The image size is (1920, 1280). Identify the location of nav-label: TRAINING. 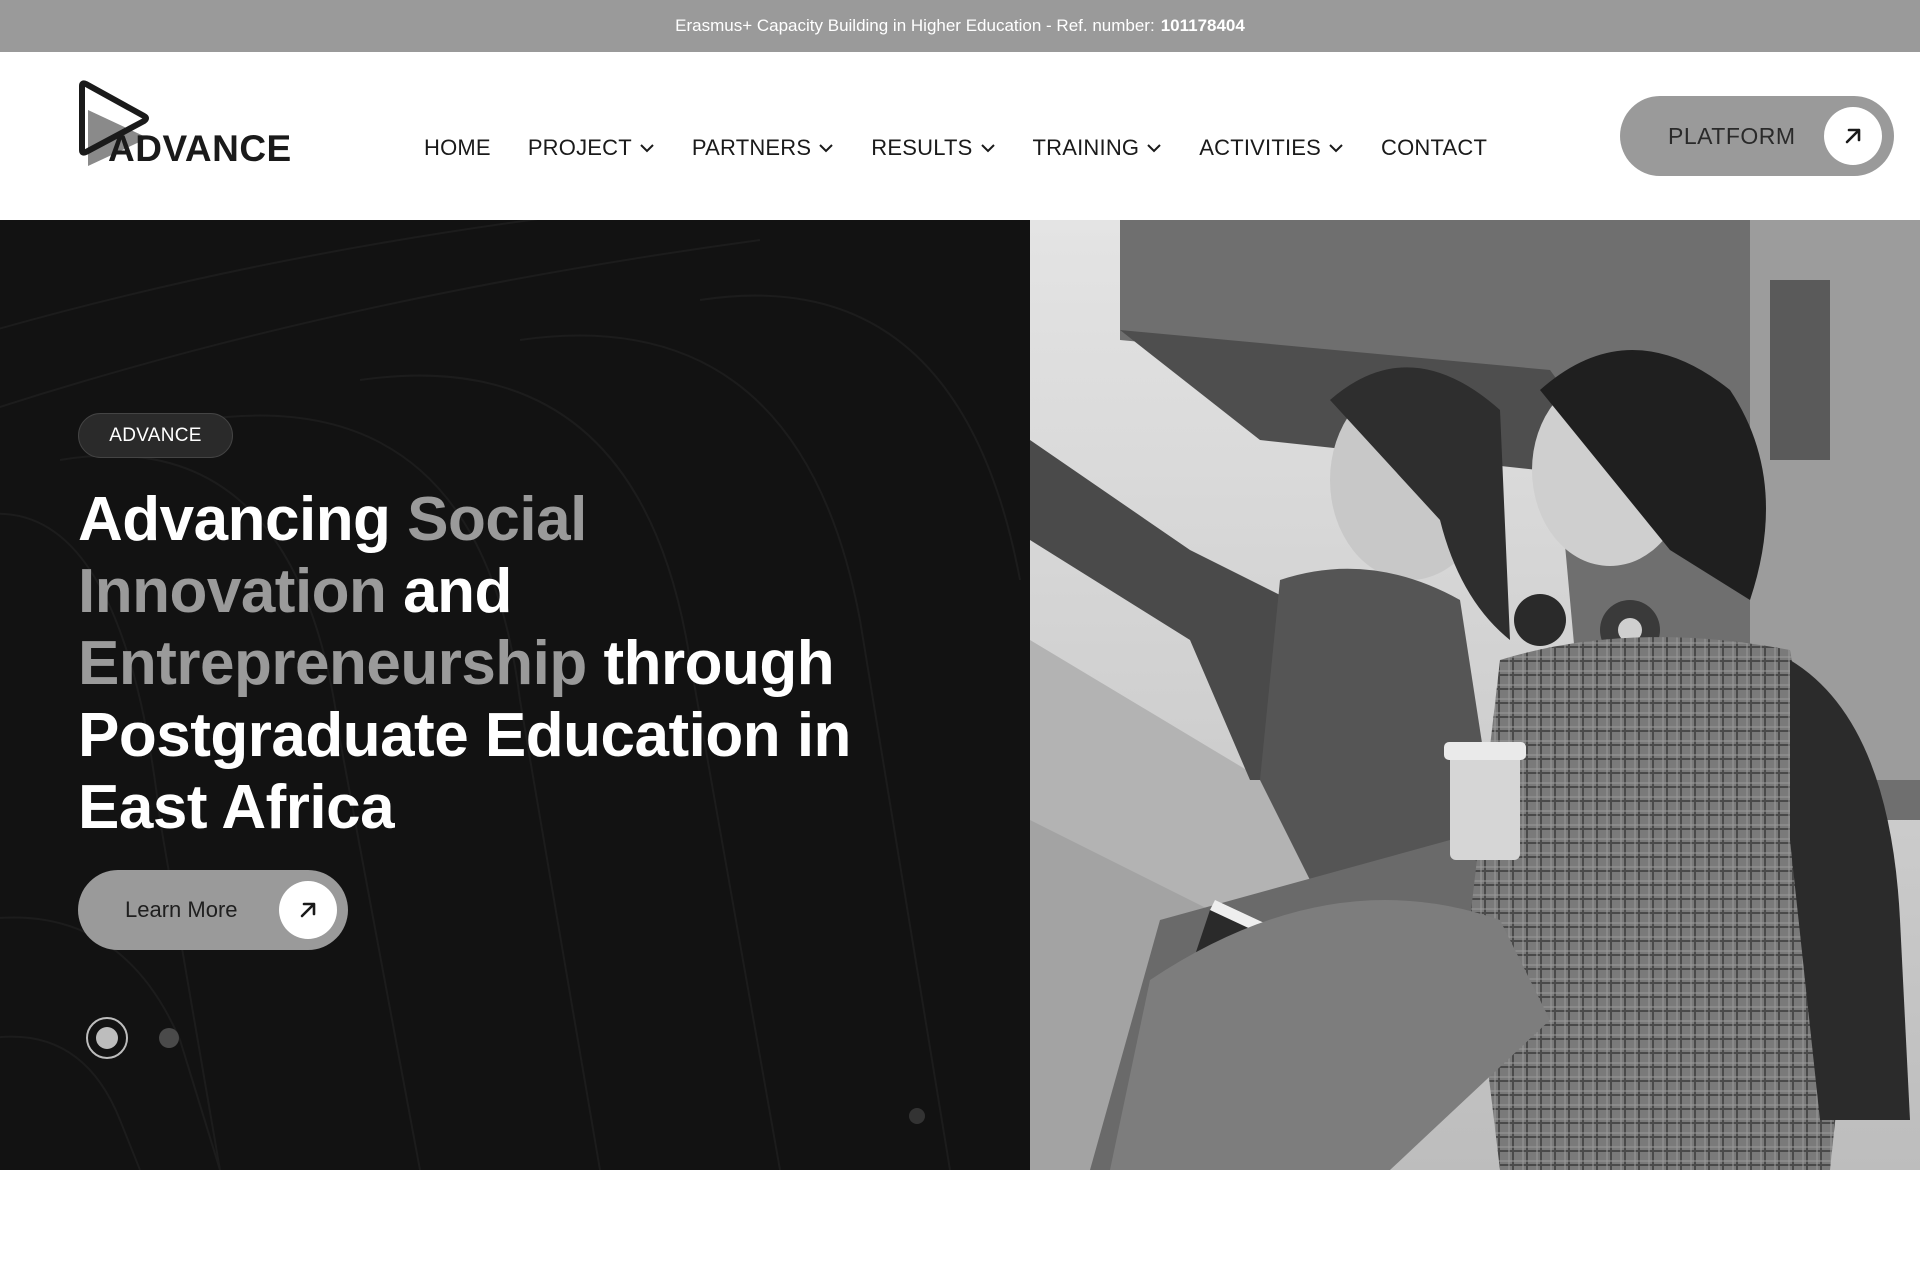
(1086, 147).